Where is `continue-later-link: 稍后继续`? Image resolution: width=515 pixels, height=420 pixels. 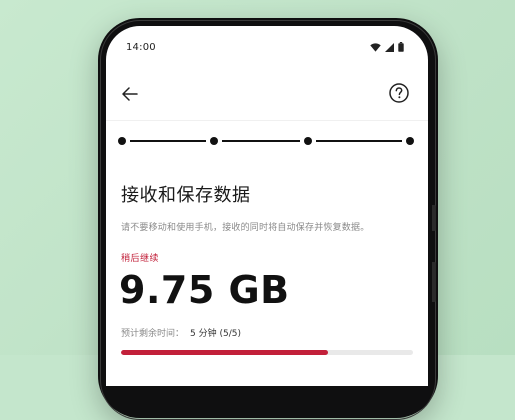
continue-later-link: 稍后继续 is located at coordinates (140, 257).